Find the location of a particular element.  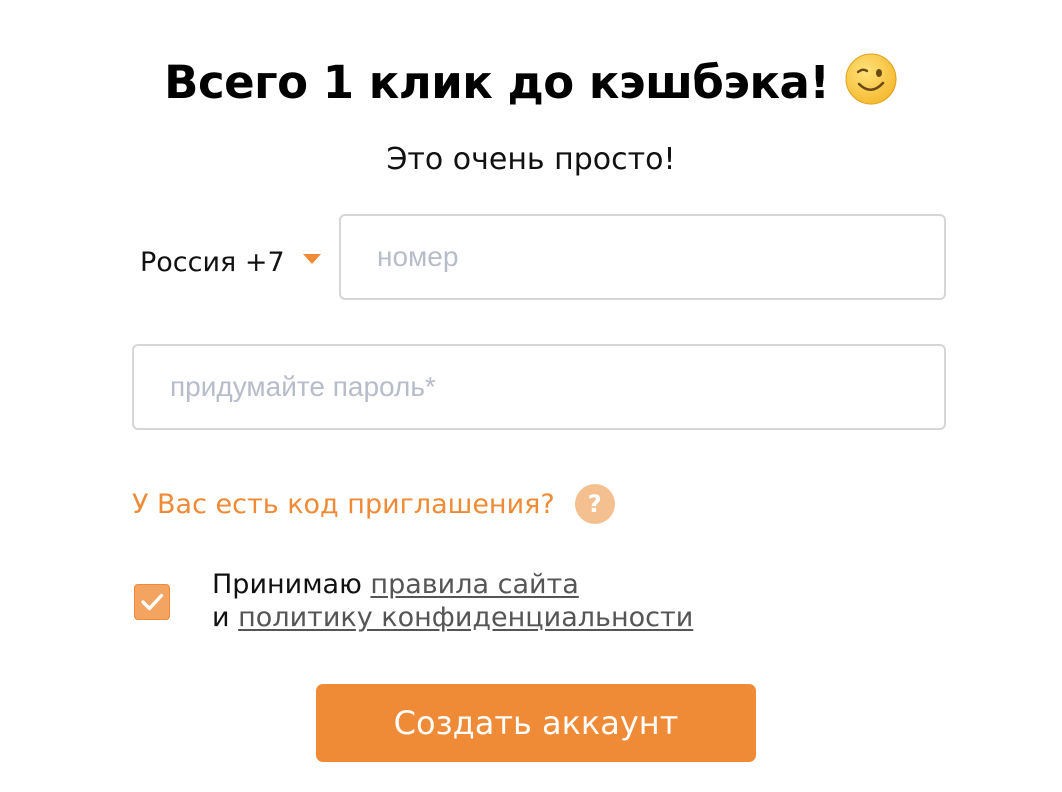

checkmark-icon is located at coordinates (152, 602).